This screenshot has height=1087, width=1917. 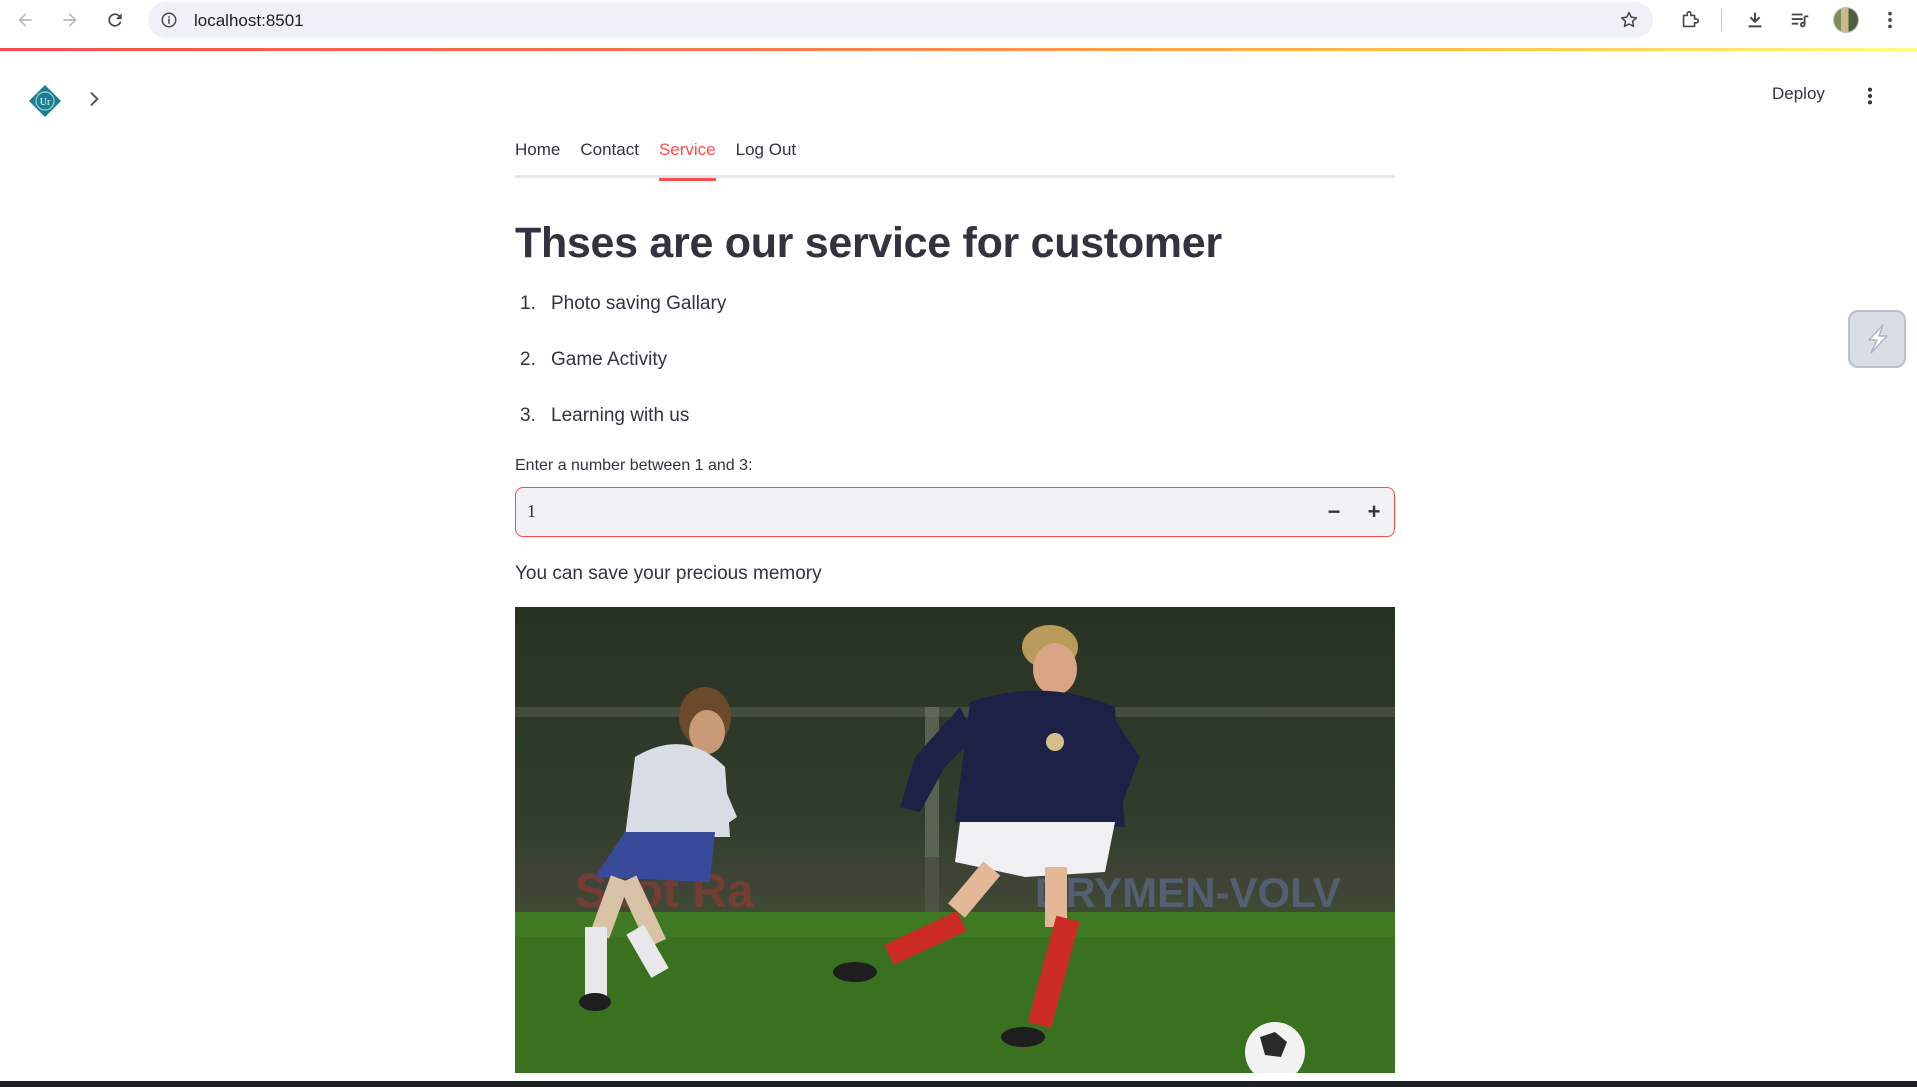 I want to click on number-input-label: Enter a number between 1 and 3:, so click(x=634, y=466).